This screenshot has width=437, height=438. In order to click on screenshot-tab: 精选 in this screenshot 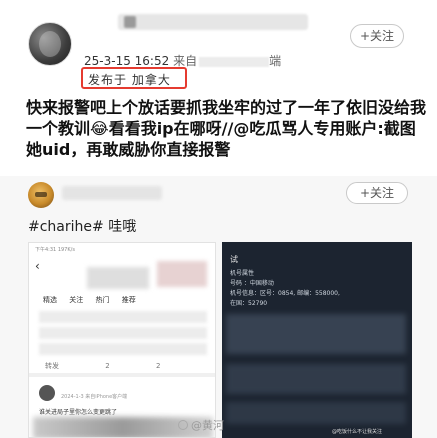, I will do `click(50, 300)`.